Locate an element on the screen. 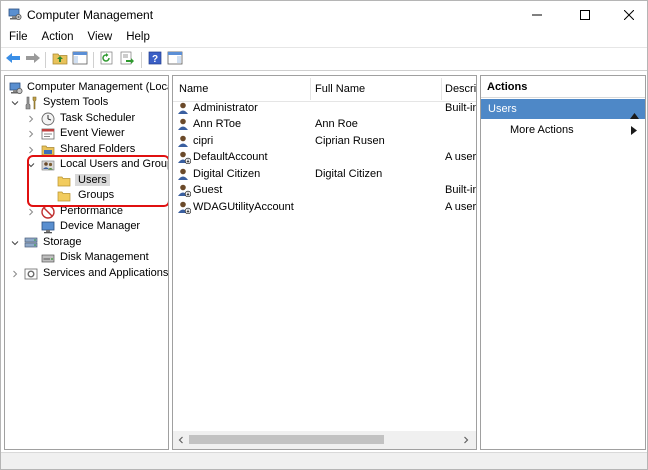  forward-arrow-icon is located at coordinates (33, 59).